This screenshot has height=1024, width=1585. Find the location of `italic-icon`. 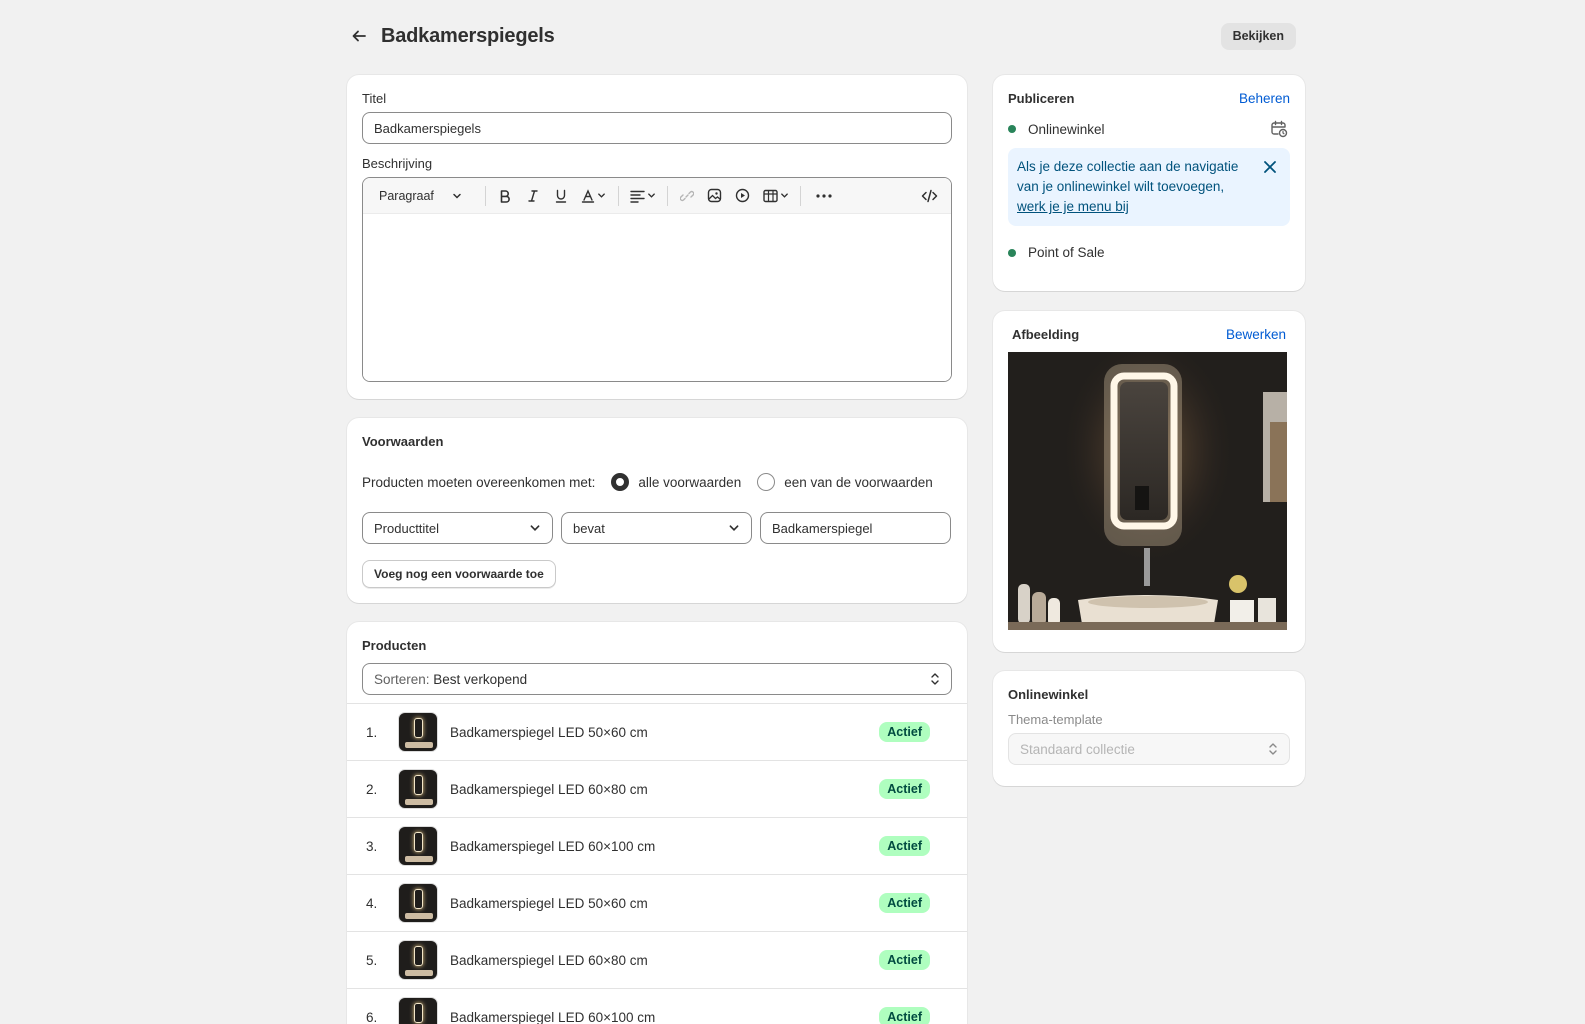

italic-icon is located at coordinates (533, 195).